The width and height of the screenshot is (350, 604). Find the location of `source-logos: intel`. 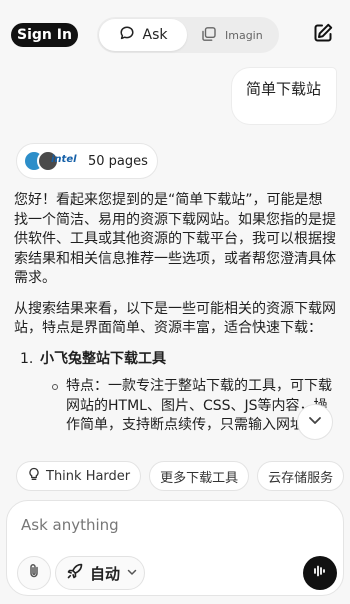

source-logos: intel is located at coordinates (54, 161).